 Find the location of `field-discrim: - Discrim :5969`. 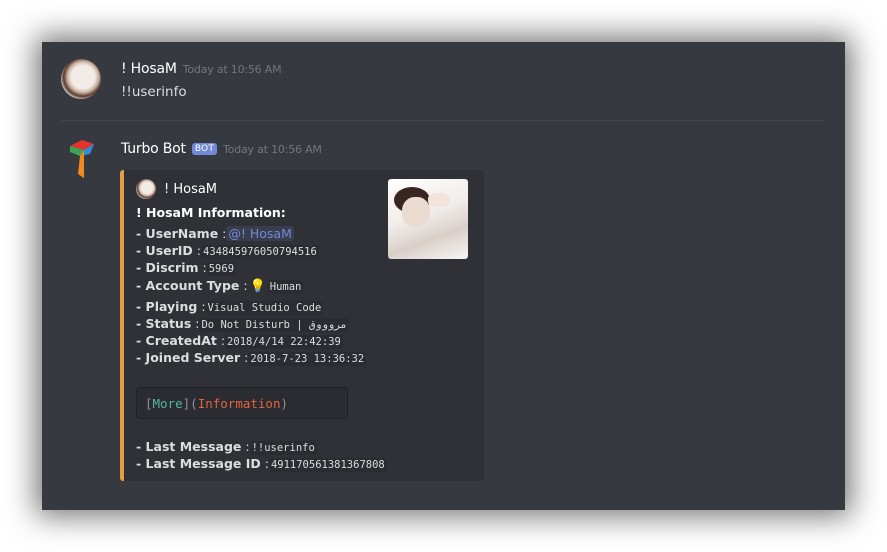

field-discrim: - Discrim :5969 is located at coordinates (186, 268).